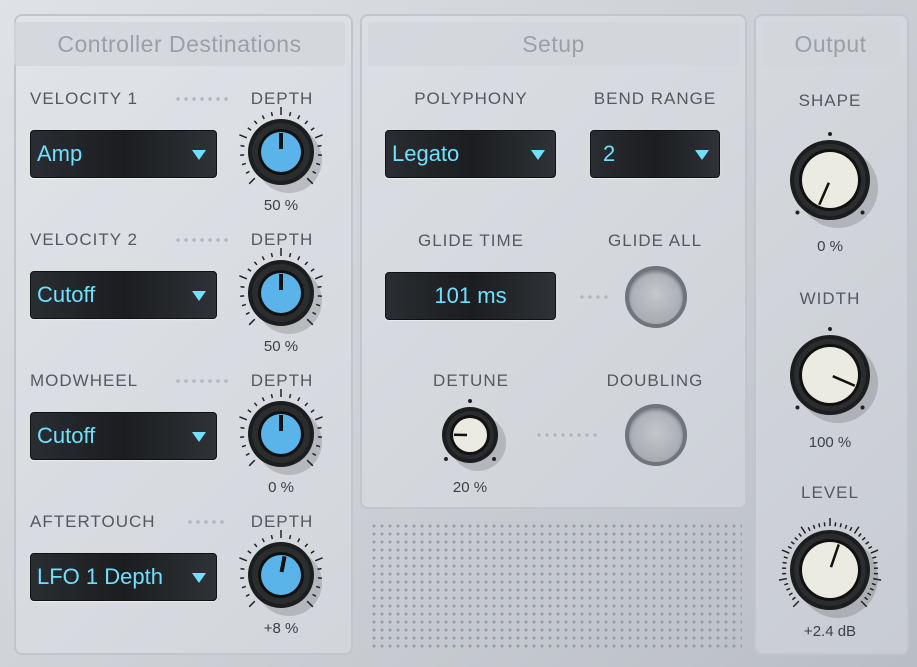 Image resolution: width=917 pixels, height=667 pixels. Describe the element at coordinates (123, 154) in the screenshot. I see `destination-dropdown: Amp` at that location.